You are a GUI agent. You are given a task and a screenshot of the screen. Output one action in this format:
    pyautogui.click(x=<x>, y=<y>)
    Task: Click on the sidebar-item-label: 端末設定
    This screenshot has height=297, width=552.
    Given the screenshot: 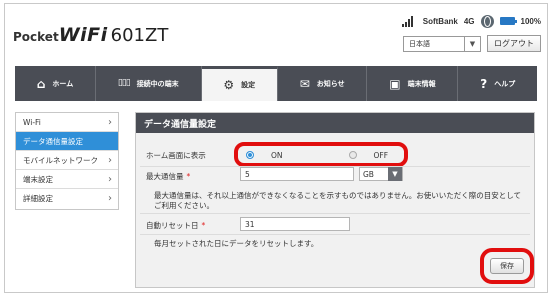 What is the action you would take?
    pyautogui.click(x=38, y=179)
    